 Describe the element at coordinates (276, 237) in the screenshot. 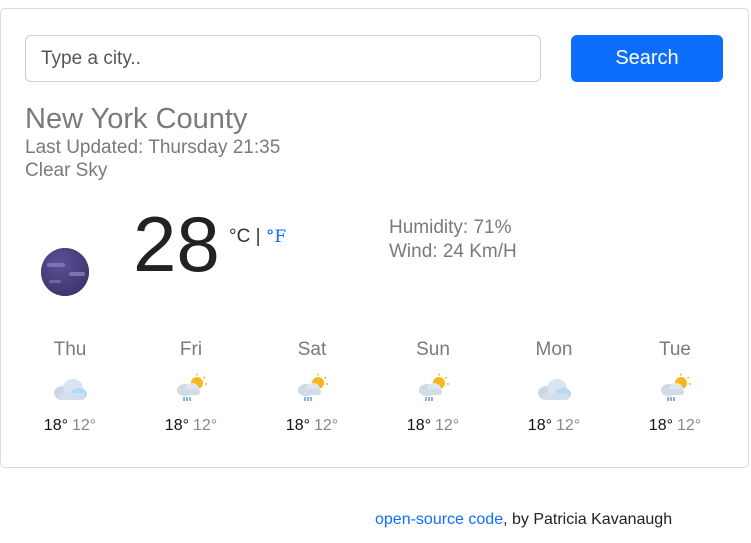

I see `fahrenheit-link: °F` at that location.